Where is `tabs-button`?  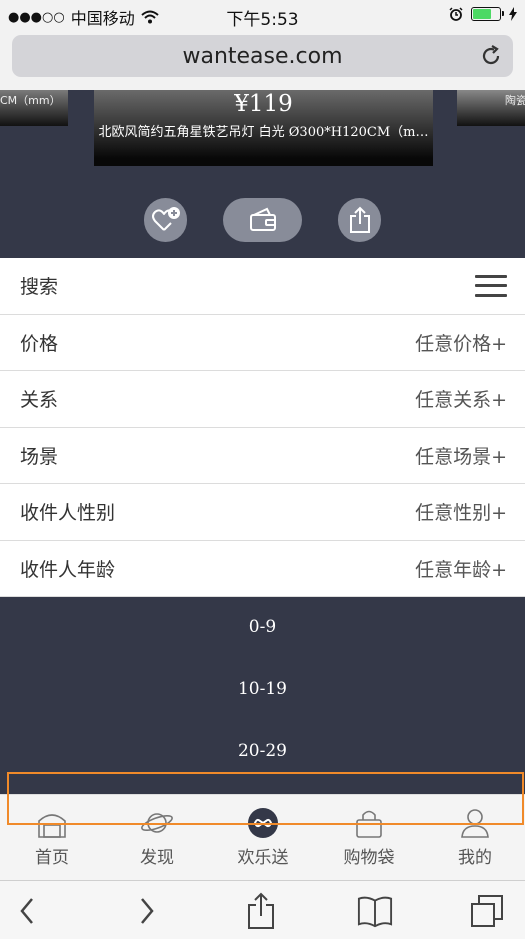
tabs-button is located at coordinates (487, 911).